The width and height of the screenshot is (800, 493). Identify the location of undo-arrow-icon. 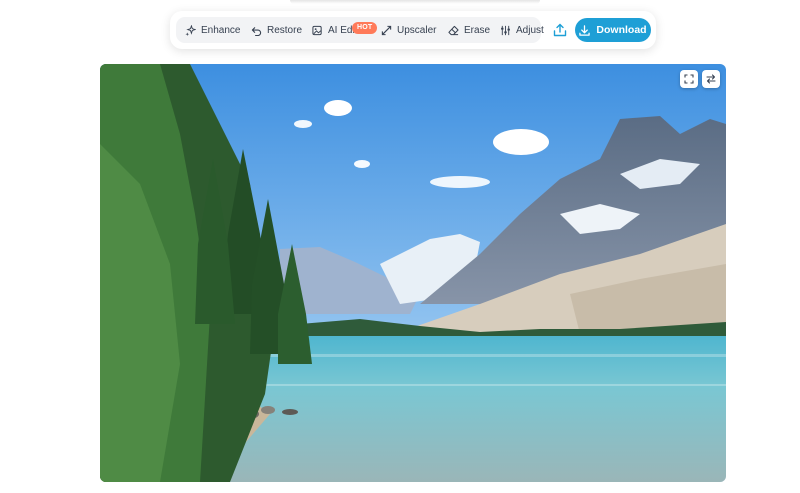
(256, 31).